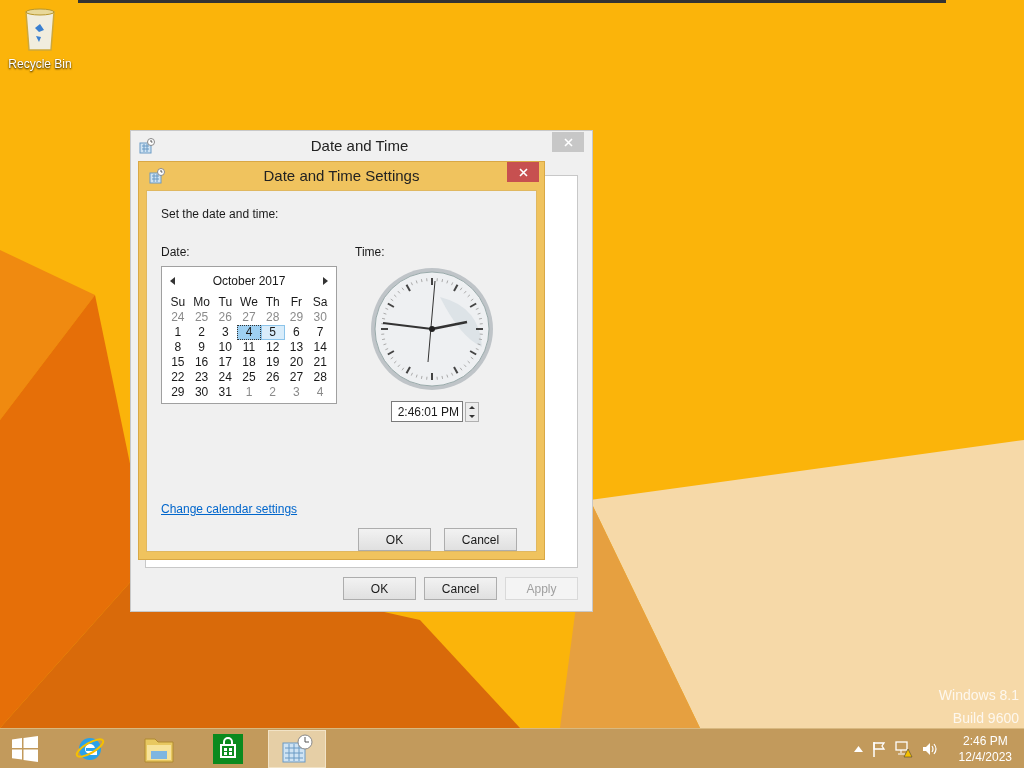 The width and height of the screenshot is (1024, 768). Describe the element at coordinates (201, 377) in the screenshot. I see `calendar-day: 23` at that location.